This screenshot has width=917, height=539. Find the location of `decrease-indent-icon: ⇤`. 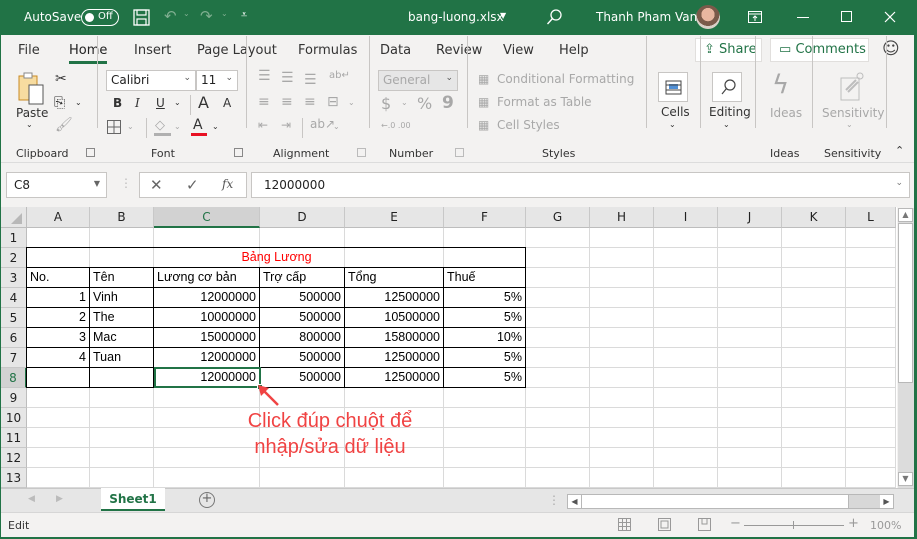

decrease-indent-icon: ⇤ is located at coordinates (263, 125).